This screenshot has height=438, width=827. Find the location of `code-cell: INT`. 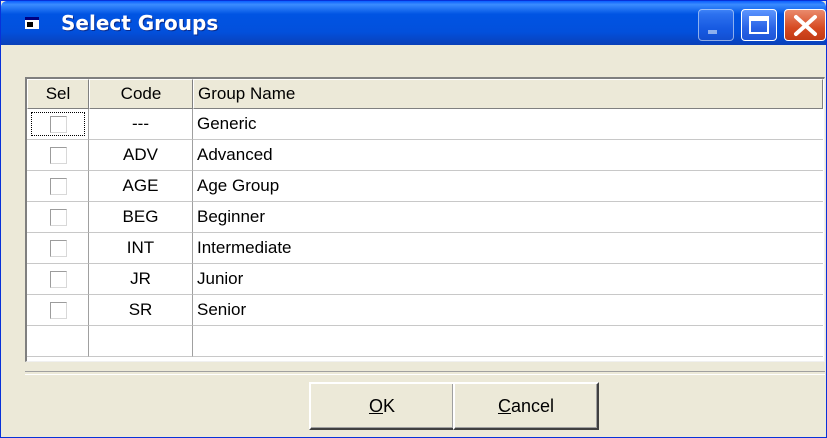

code-cell: INT is located at coordinates (141, 248).